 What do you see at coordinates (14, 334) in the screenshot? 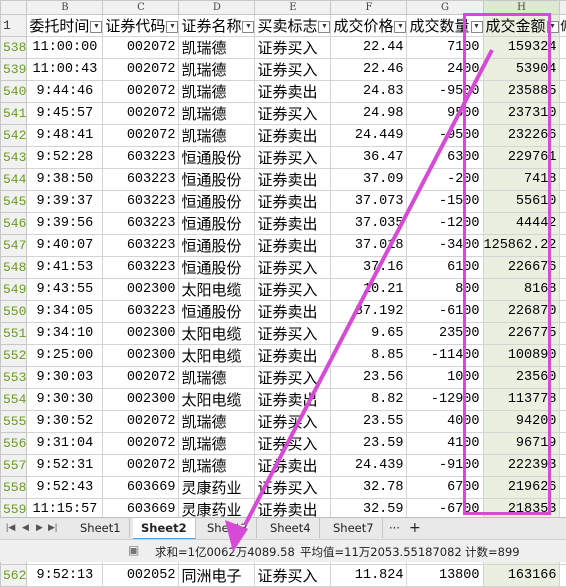
I see `row-number: 551` at bounding box center [14, 334].